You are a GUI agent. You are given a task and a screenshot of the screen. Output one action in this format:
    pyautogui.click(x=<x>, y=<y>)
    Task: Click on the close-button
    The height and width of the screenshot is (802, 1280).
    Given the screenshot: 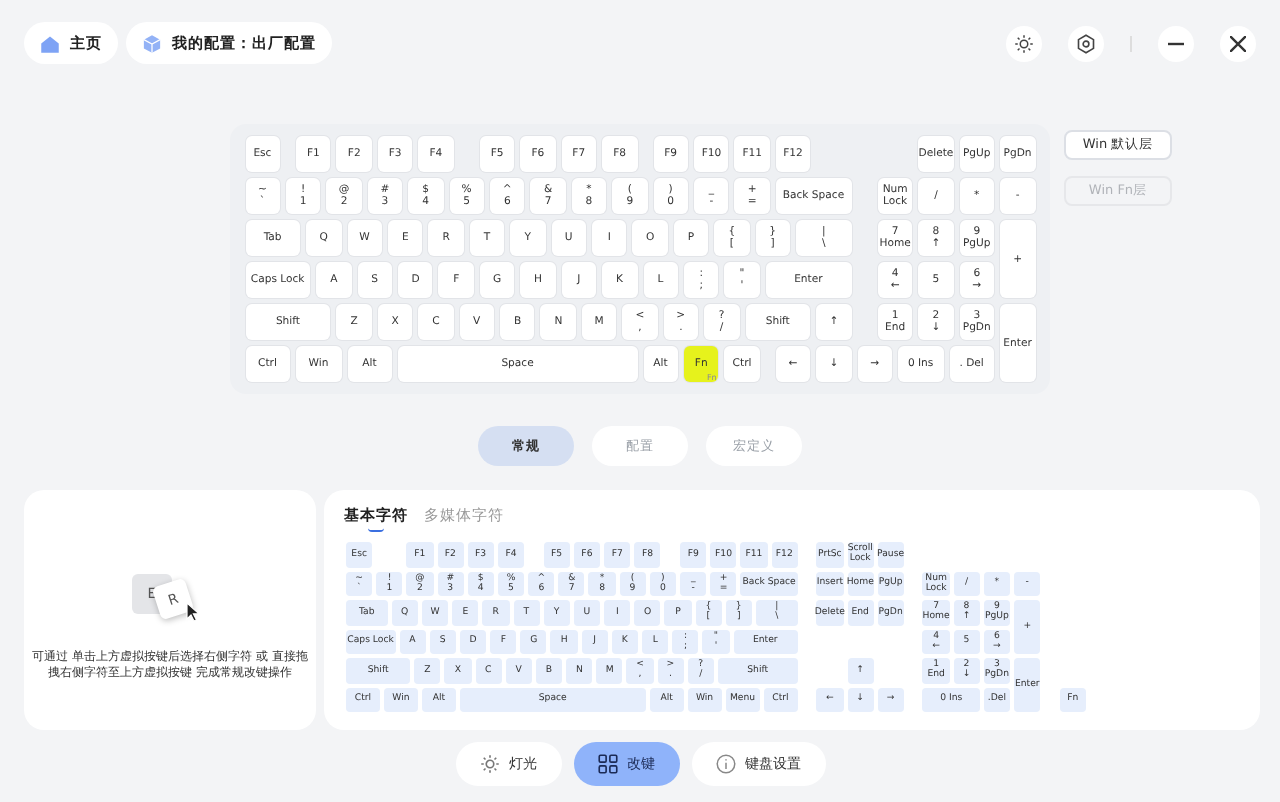 What is the action you would take?
    pyautogui.click(x=1238, y=43)
    